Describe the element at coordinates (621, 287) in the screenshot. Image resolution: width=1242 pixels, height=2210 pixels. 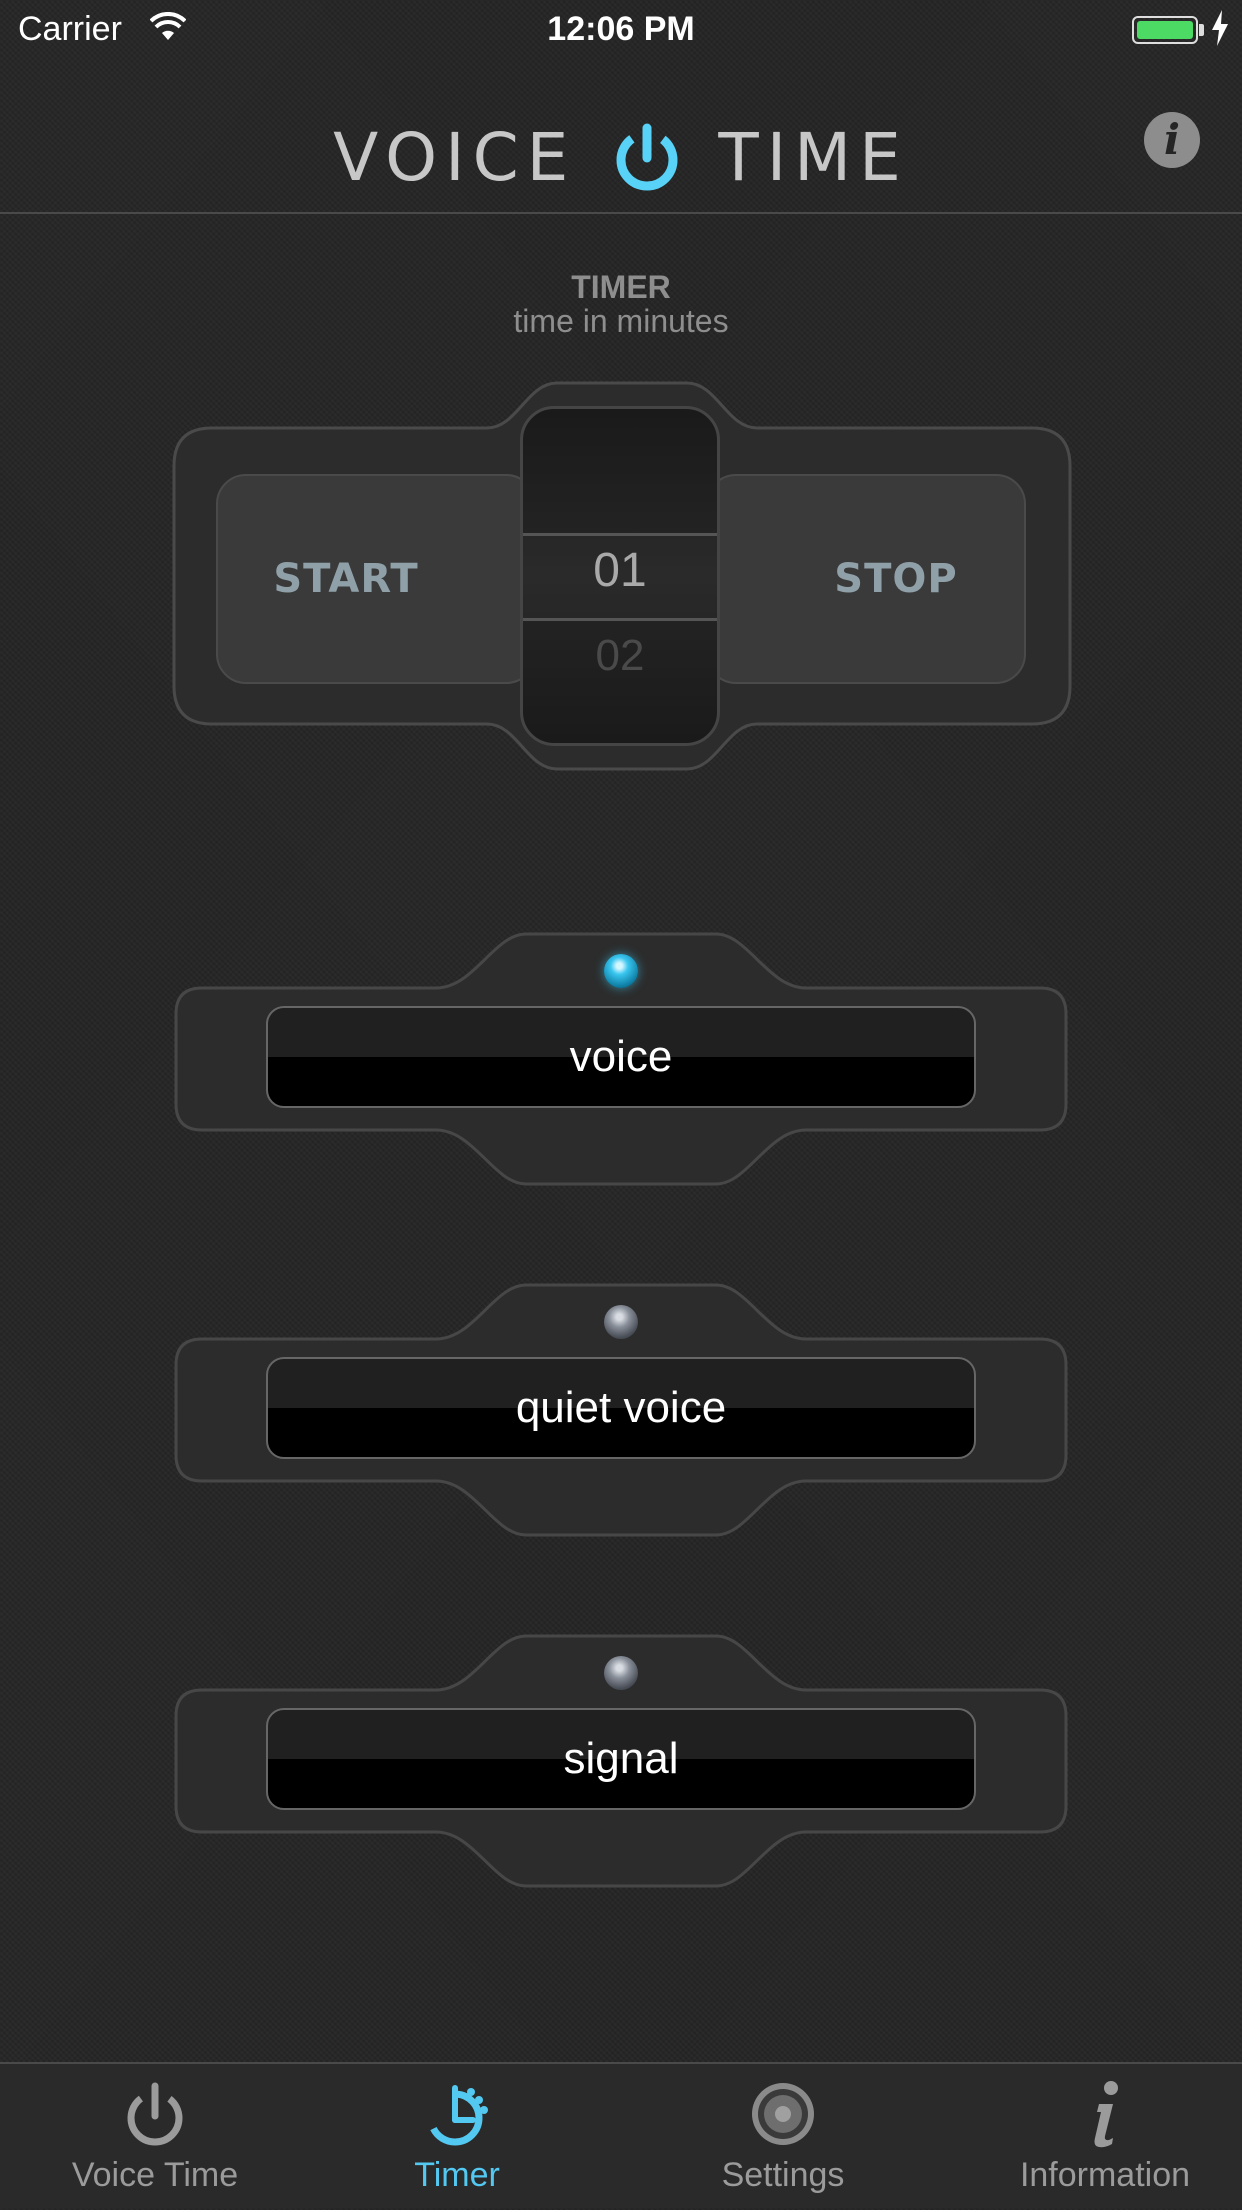
I see `timer-title: TIMER` at that location.